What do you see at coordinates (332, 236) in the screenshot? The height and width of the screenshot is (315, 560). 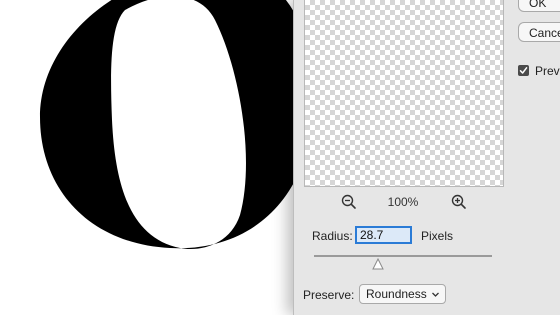 I see `radius-label: Radius:` at bounding box center [332, 236].